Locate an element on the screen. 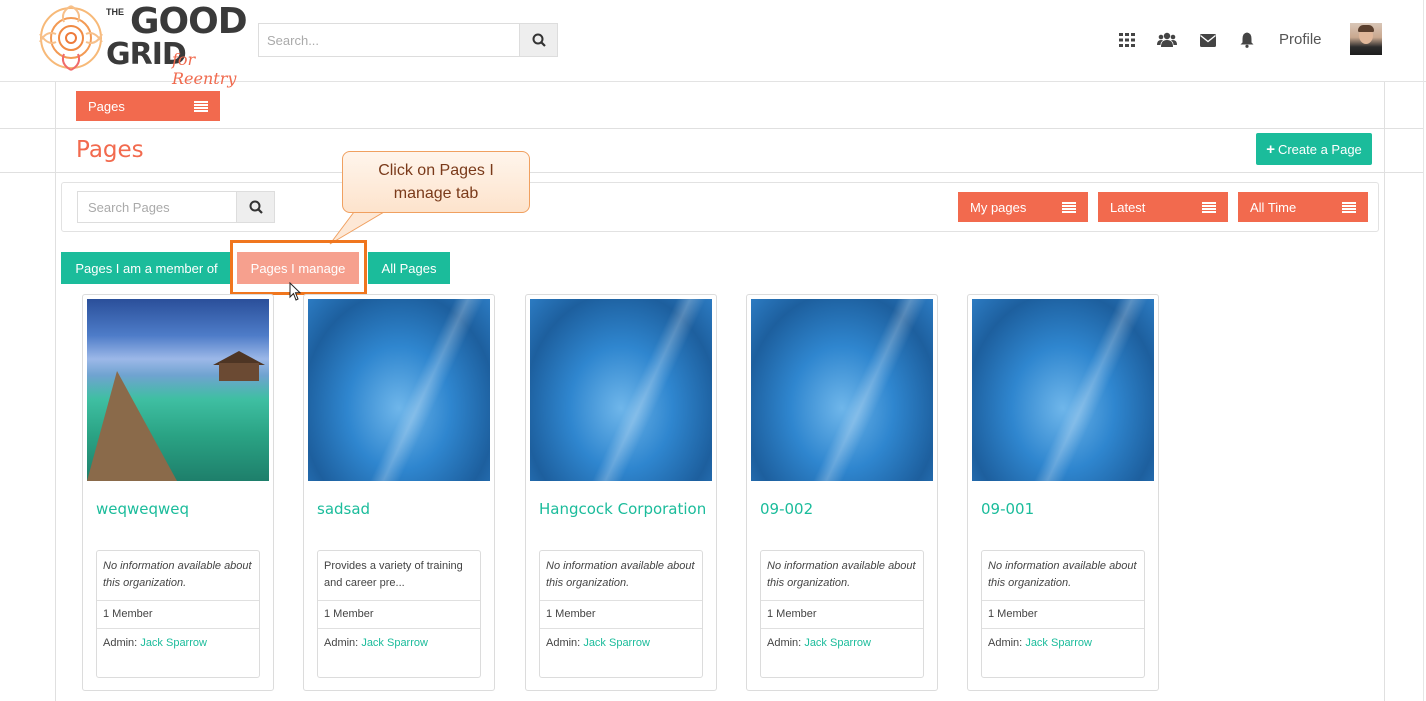  apps-button is located at coordinates (1127, 40).